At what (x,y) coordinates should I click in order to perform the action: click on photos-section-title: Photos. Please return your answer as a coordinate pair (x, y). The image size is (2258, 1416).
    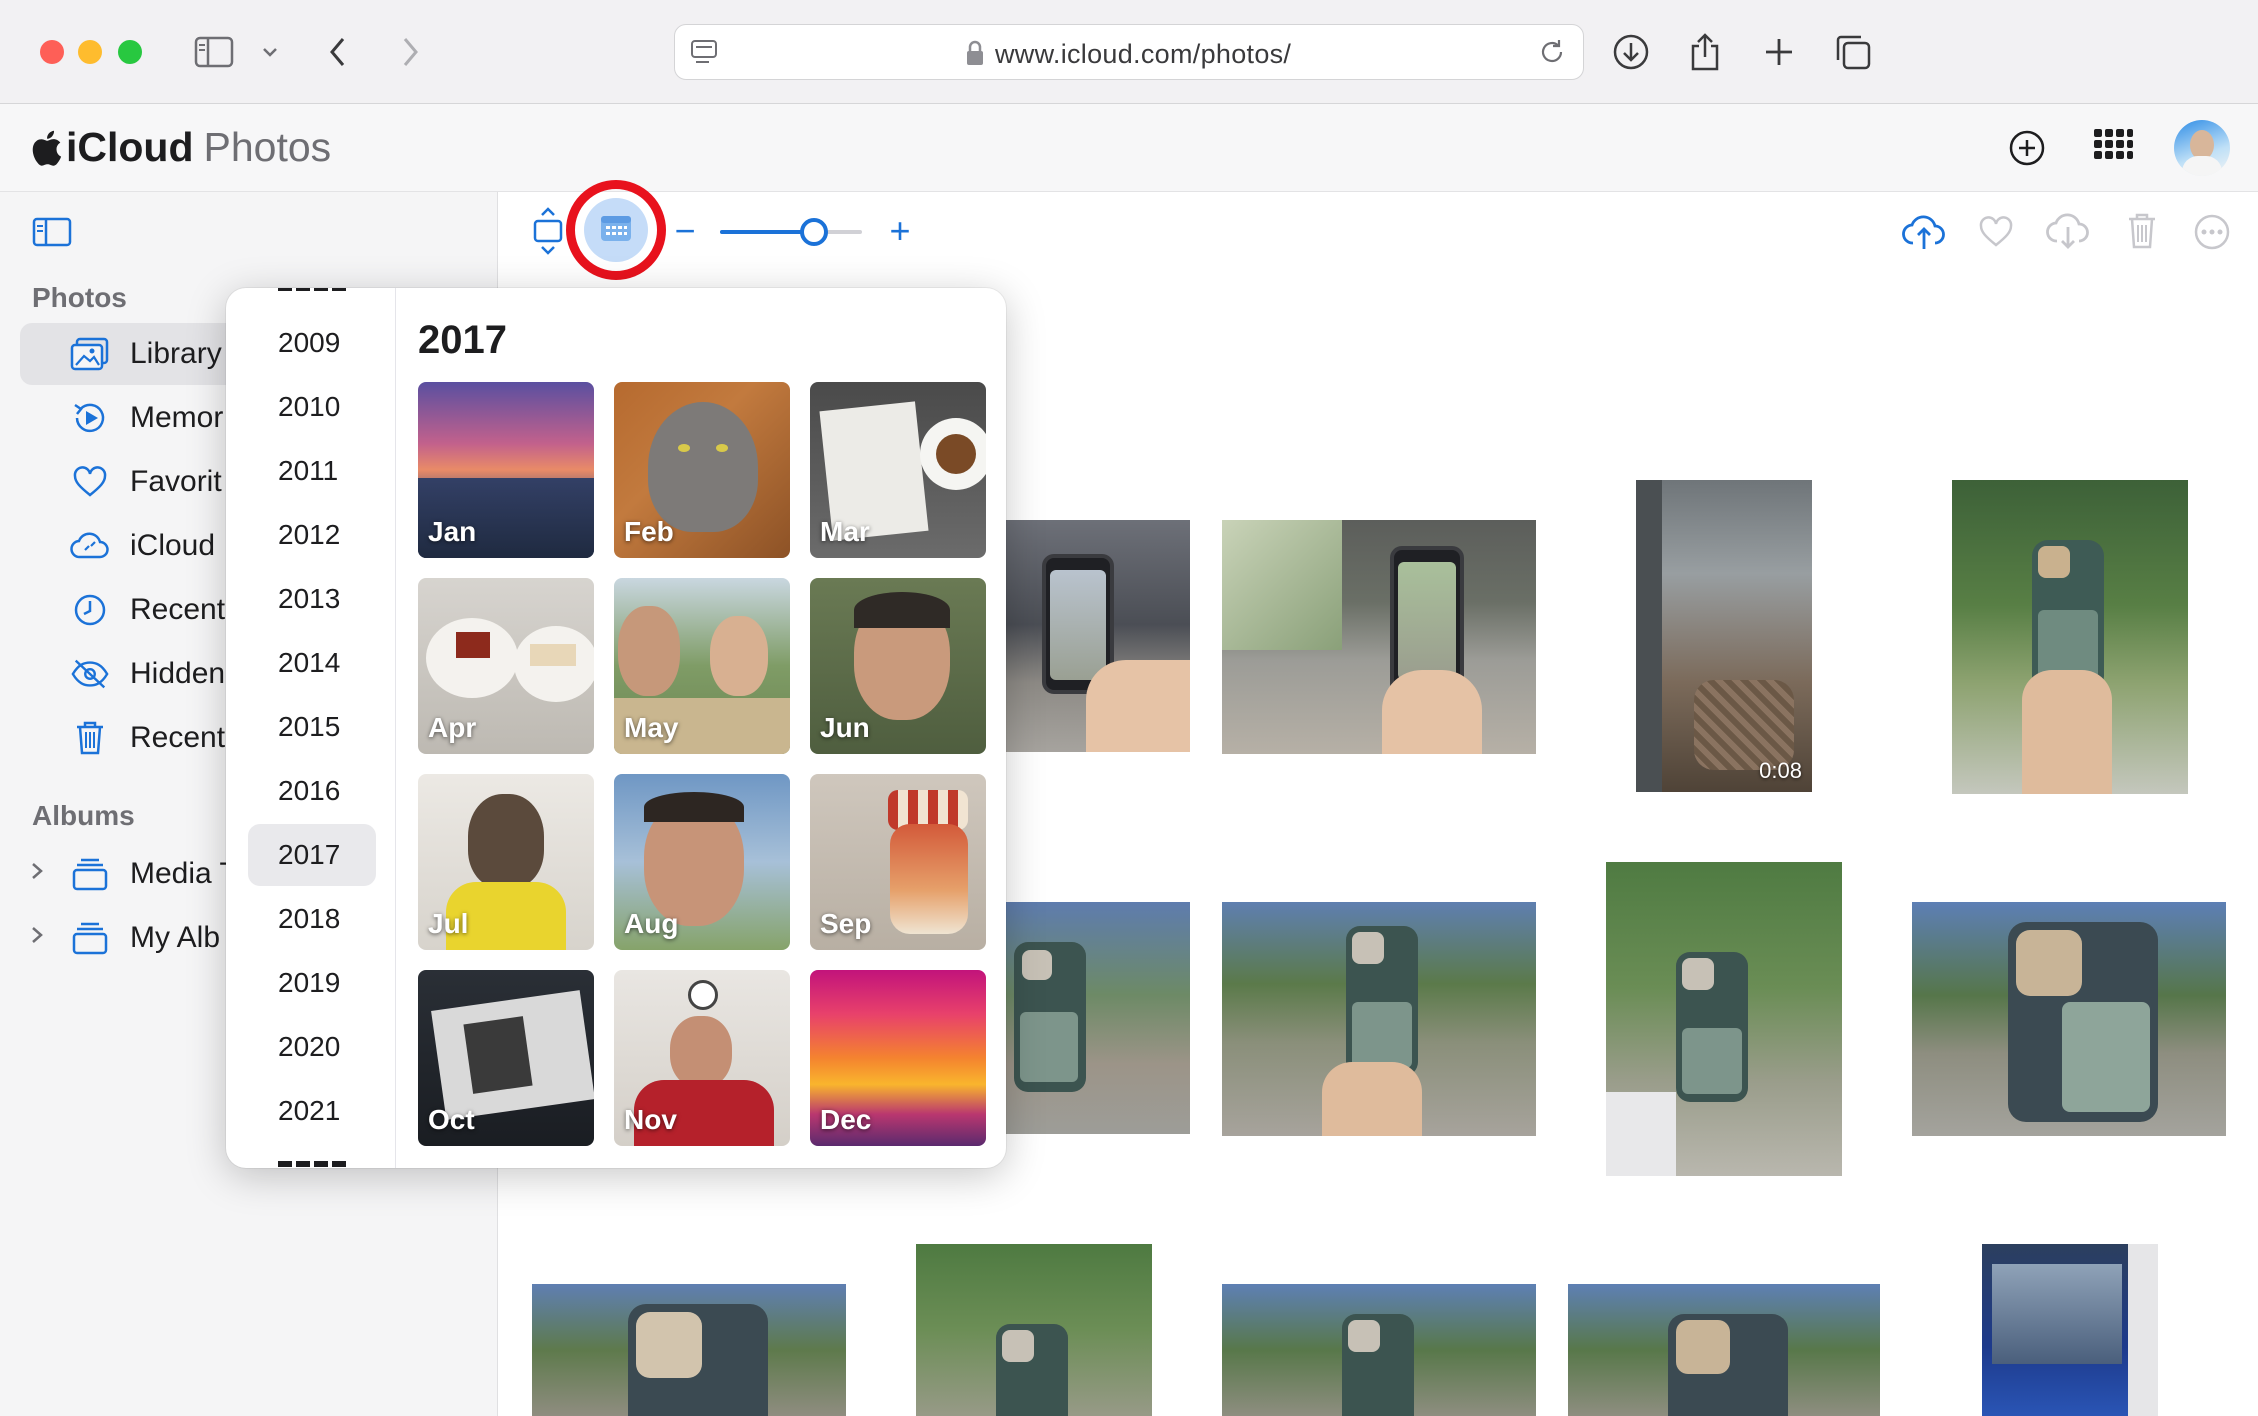
    Looking at the image, I should click on (79, 297).